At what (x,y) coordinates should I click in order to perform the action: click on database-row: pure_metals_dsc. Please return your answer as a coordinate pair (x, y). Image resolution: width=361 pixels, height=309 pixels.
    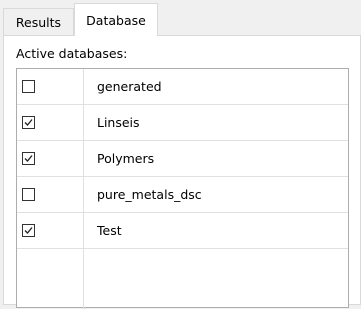
    Looking at the image, I should click on (182, 195).